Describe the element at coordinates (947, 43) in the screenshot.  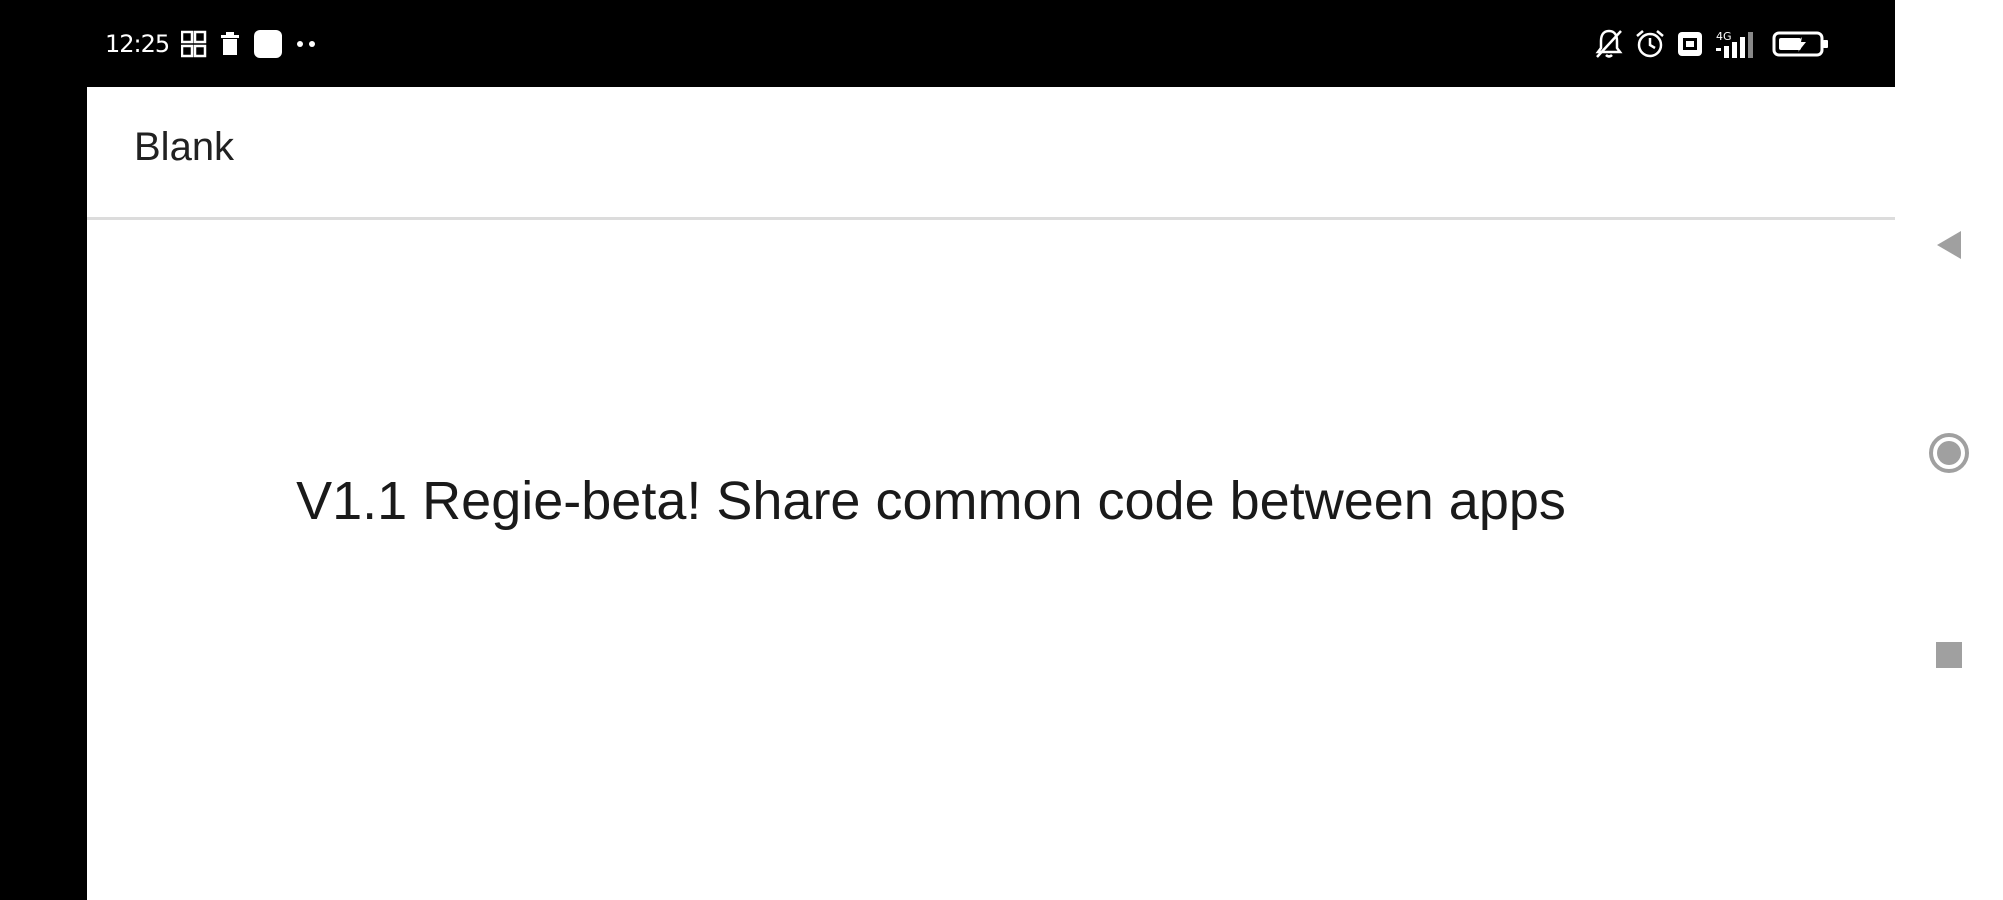
I see `status-bar: 12:25 4G` at that location.